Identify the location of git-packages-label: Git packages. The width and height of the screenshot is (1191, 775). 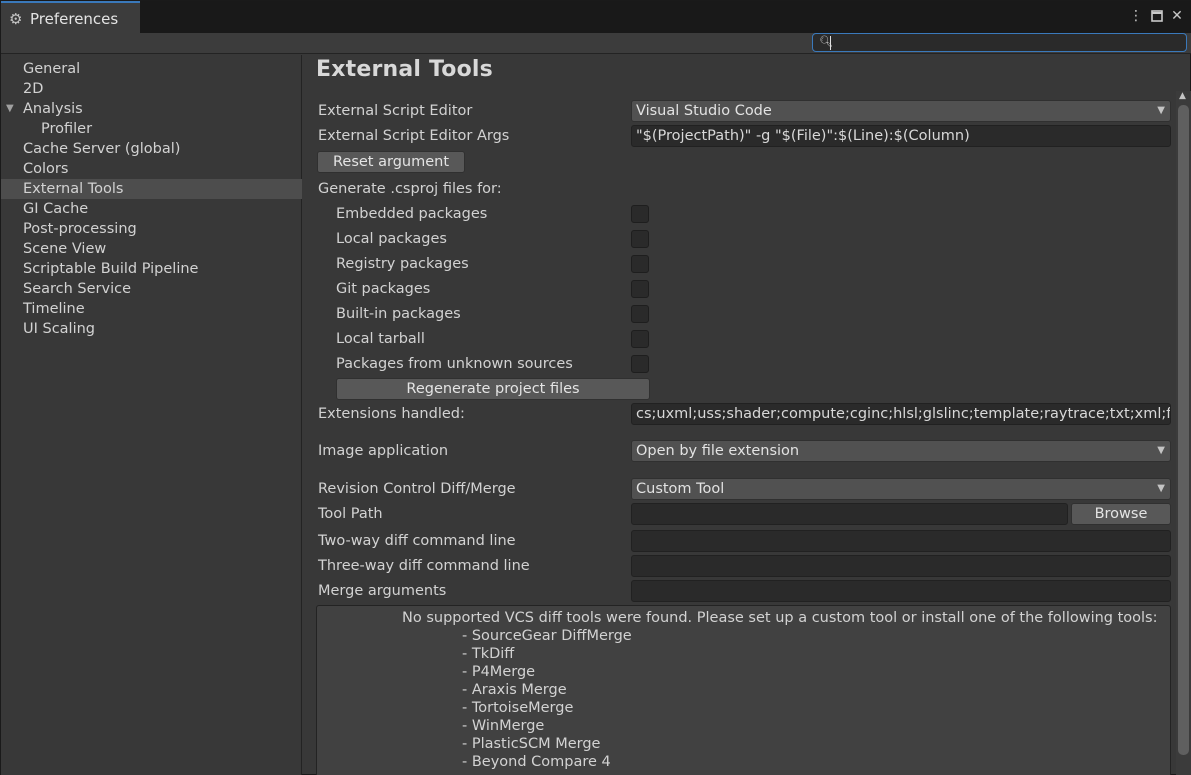
(383, 289).